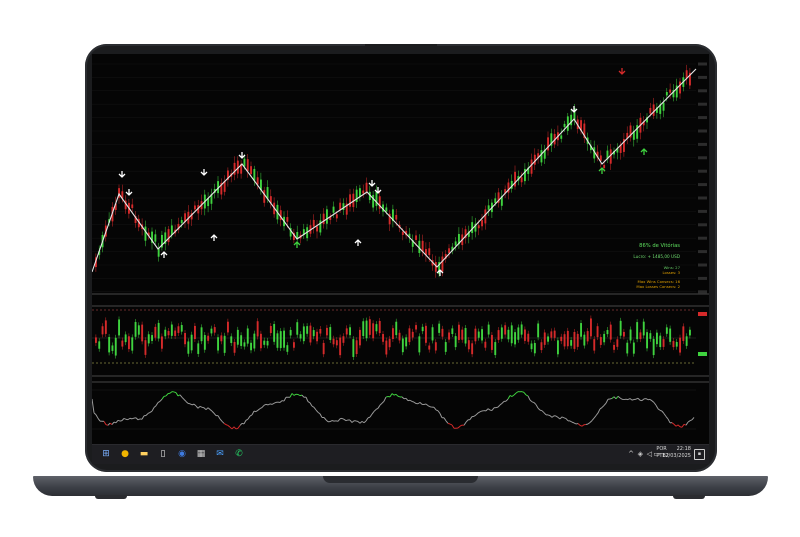  Describe the element at coordinates (220, 454) in the screenshot. I see `mail-icon: ✉` at that location.